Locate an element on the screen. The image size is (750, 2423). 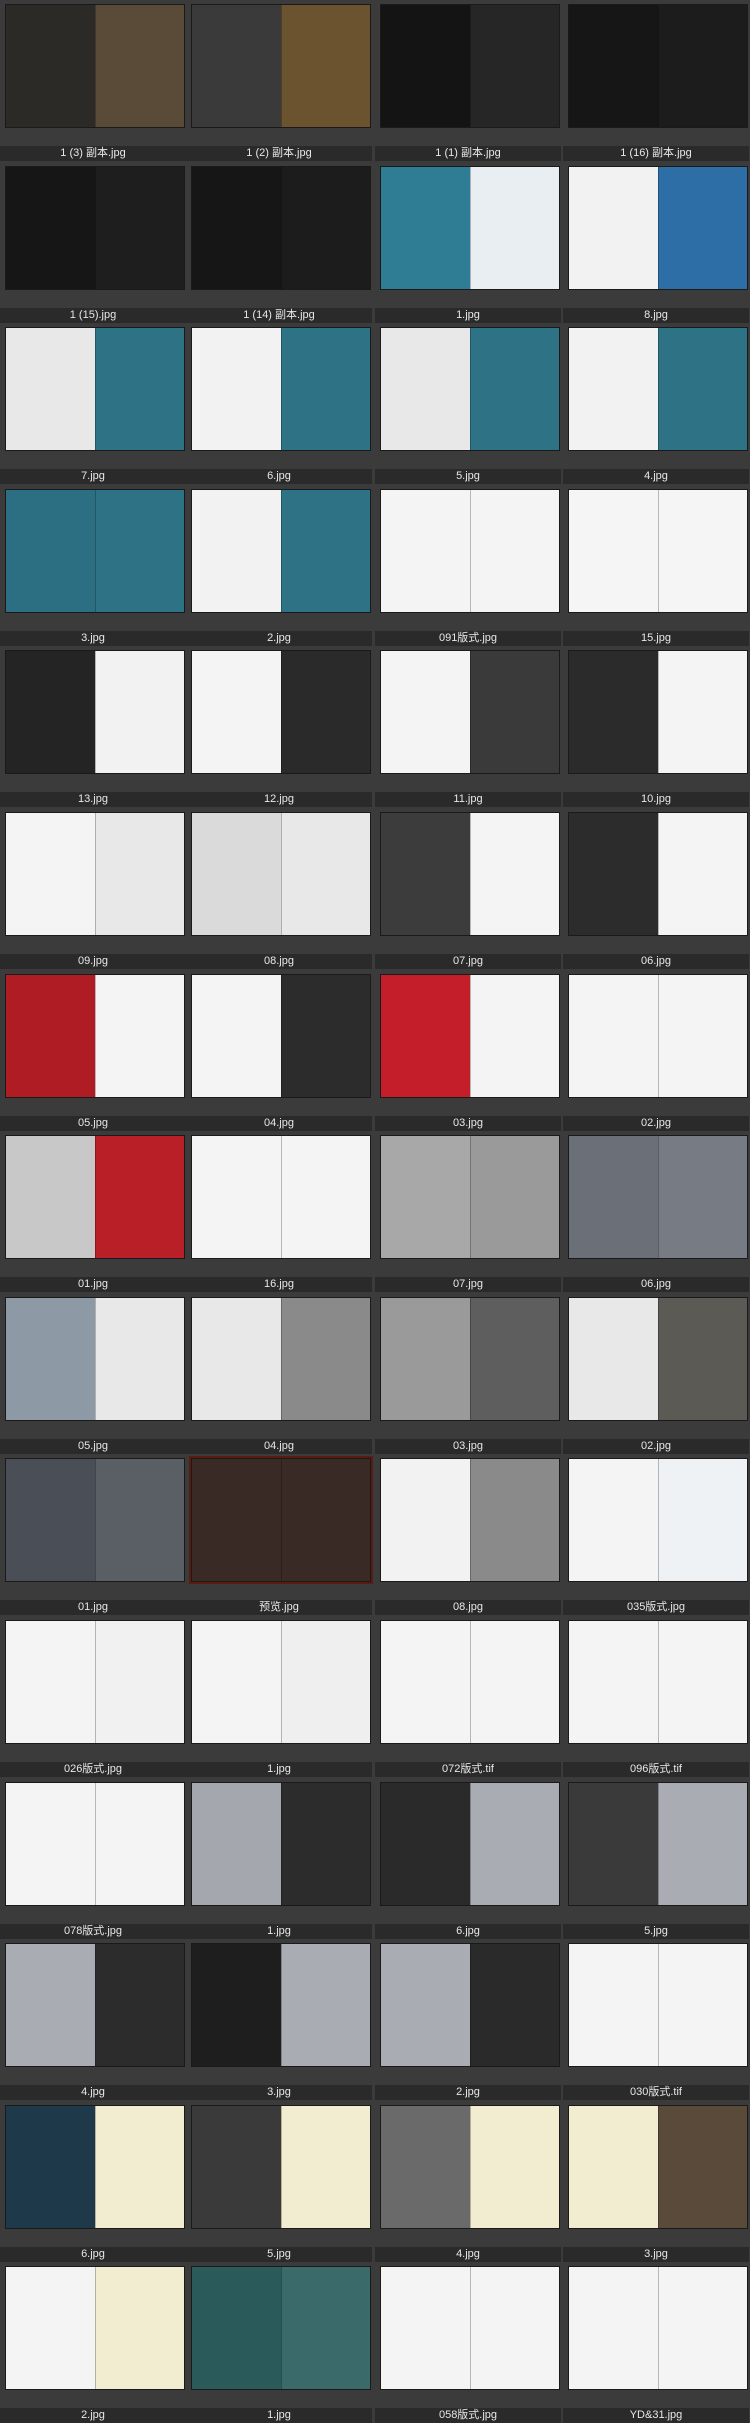
file-tile: 08.jpg is located at coordinates (279, 888).